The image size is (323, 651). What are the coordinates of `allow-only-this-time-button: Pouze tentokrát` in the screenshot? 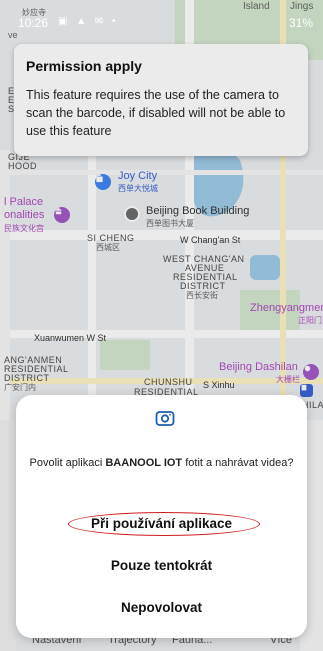 It's located at (161, 566).